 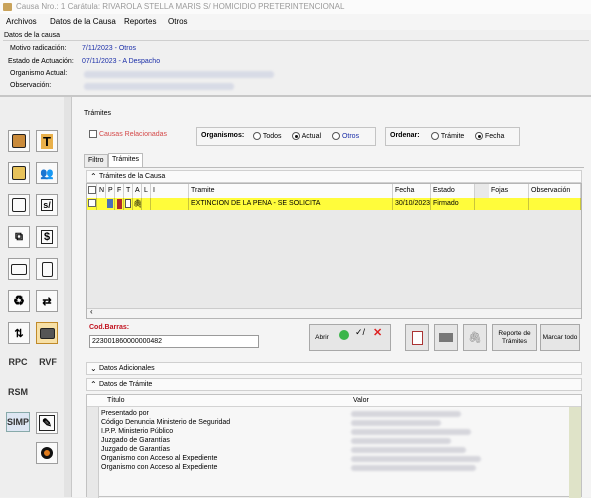 What do you see at coordinates (19, 301) in the screenshot?
I see `refresh-button: ♻` at bounding box center [19, 301].